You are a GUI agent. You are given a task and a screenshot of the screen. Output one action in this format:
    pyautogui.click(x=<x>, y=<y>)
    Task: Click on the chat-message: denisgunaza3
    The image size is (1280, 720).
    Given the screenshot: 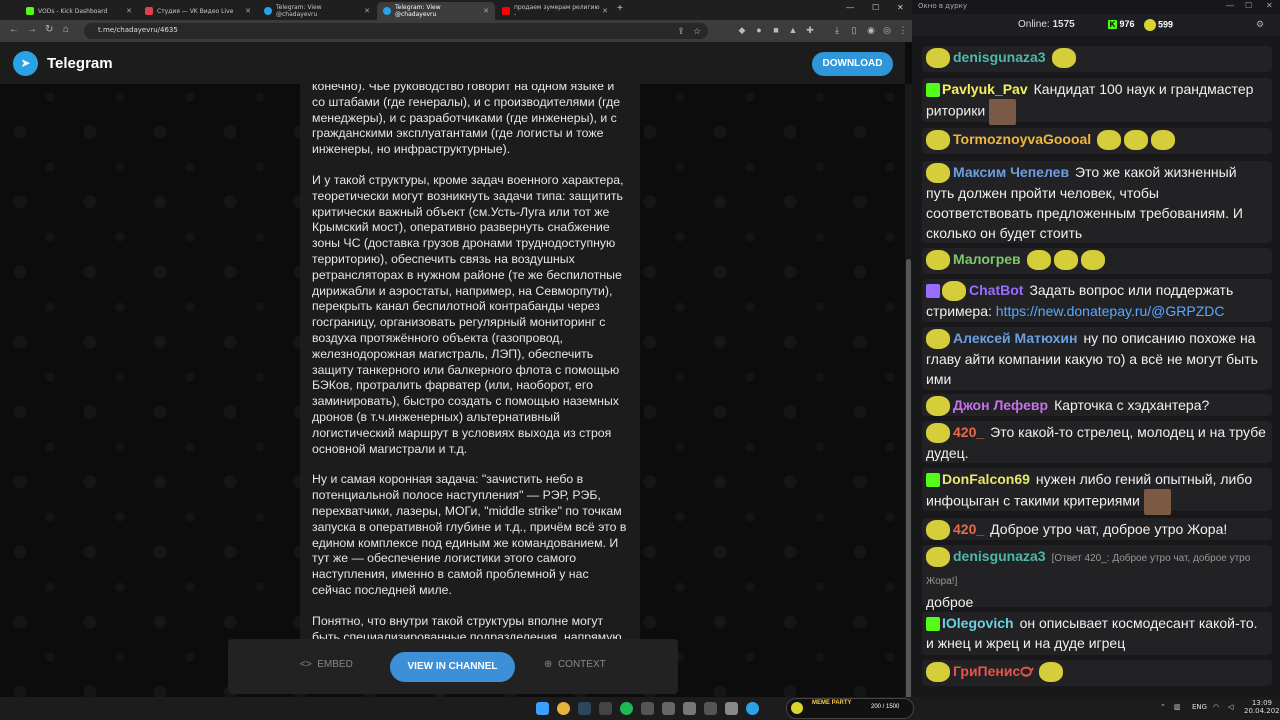 What is the action you would take?
    pyautogui.click(x=1097, y=59)
    